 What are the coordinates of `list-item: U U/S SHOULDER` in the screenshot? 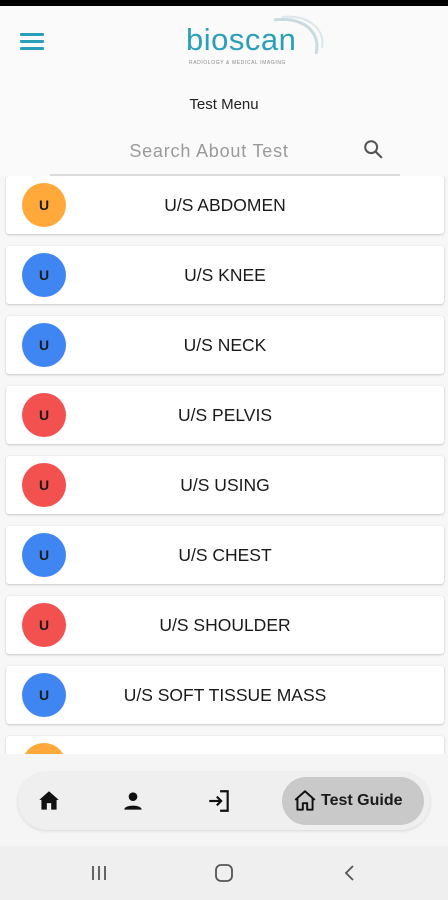 It's located at (225, 625).